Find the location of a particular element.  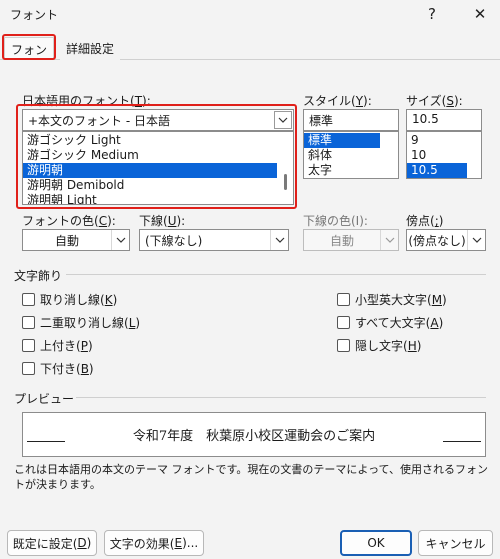

jp-font-item-selected: 游明朝 is located at coordinates (150, 170).